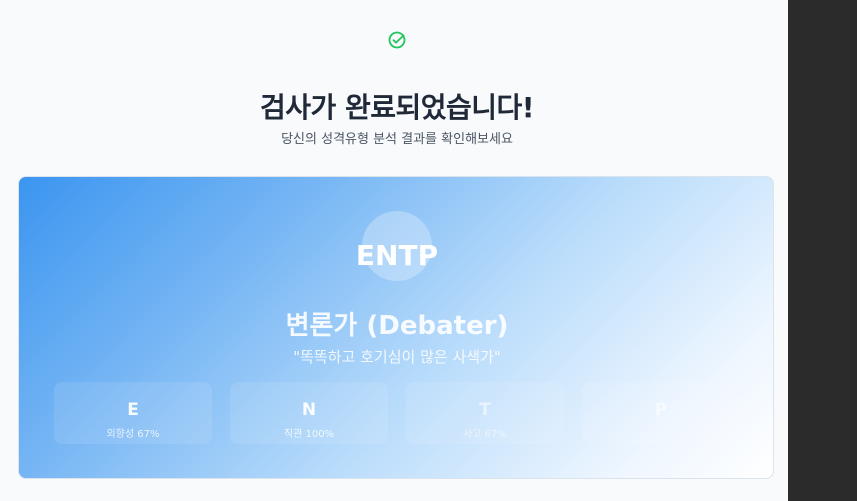  What do you see at coordinates (397, 139) in the screenshot?
I see `page-subtitle: 당신의 성격유형 분석 결과를 확인해보세요` at bounding box center [397, 139].